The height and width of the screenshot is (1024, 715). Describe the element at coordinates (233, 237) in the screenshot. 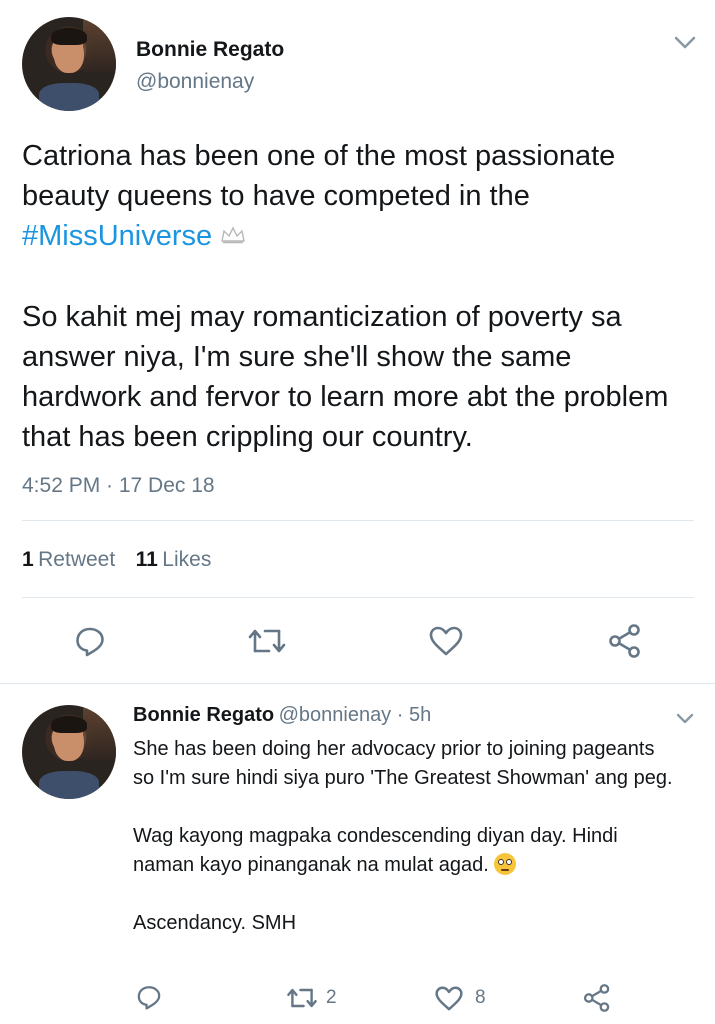

I see `crown-emoji` at that location.